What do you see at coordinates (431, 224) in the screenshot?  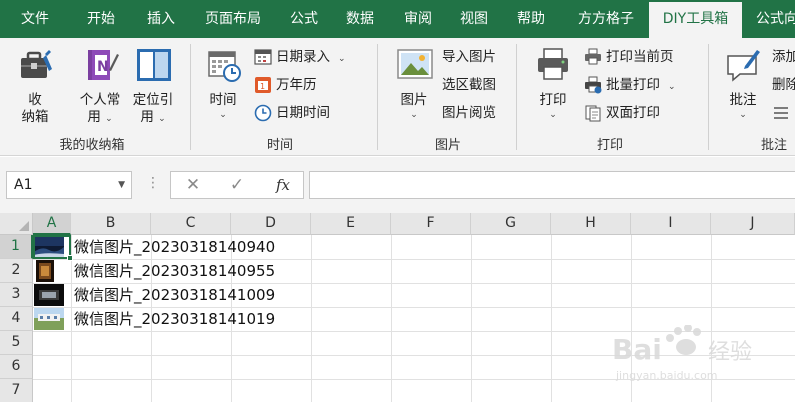 I see `column-header-f: F` at bounding box center [431, 224].